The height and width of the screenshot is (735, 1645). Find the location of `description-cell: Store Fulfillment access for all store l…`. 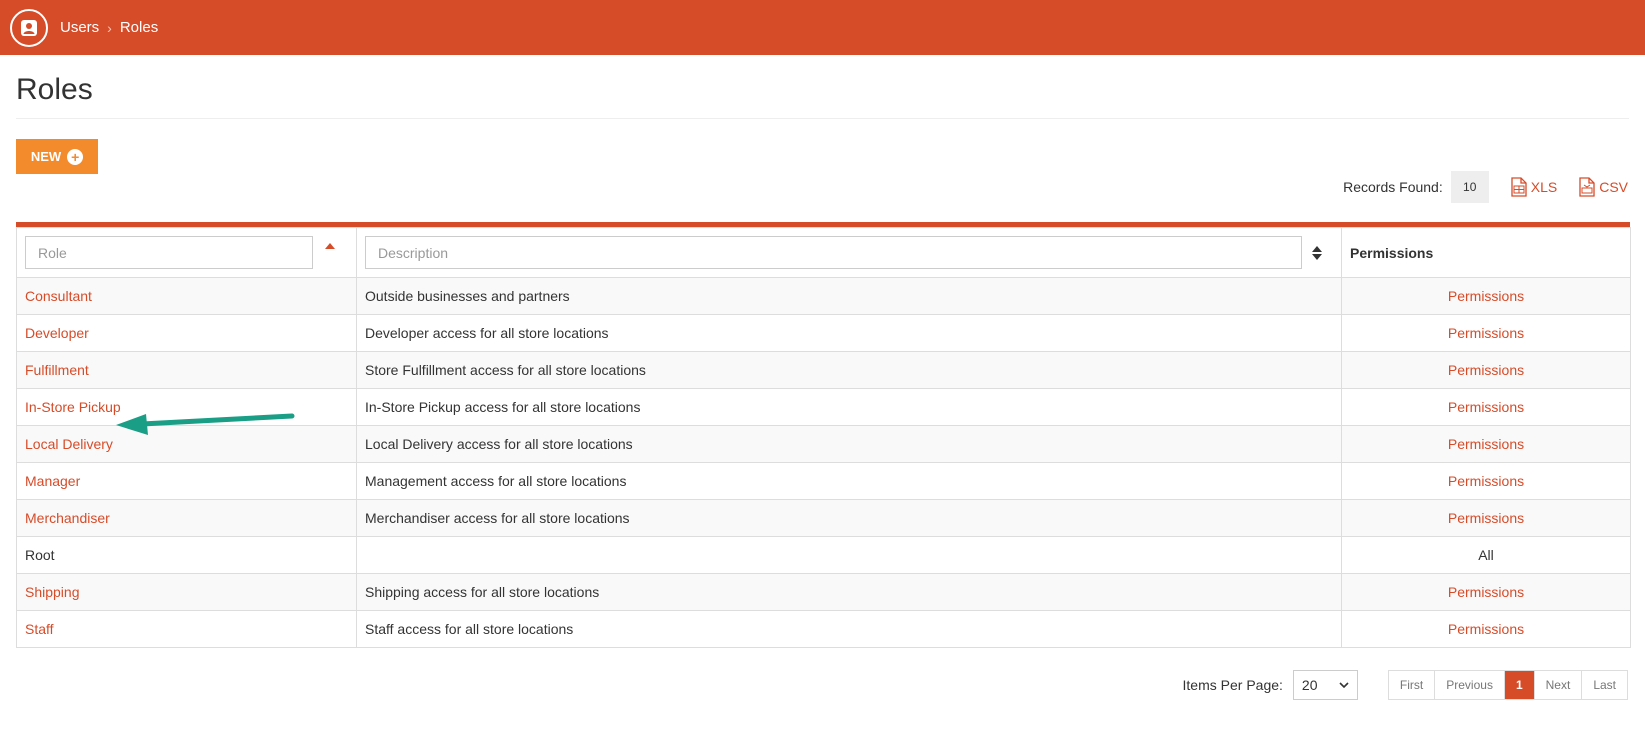

description-cell: Store Fulfillment access for all store l… is located at coordinates (849, 370).